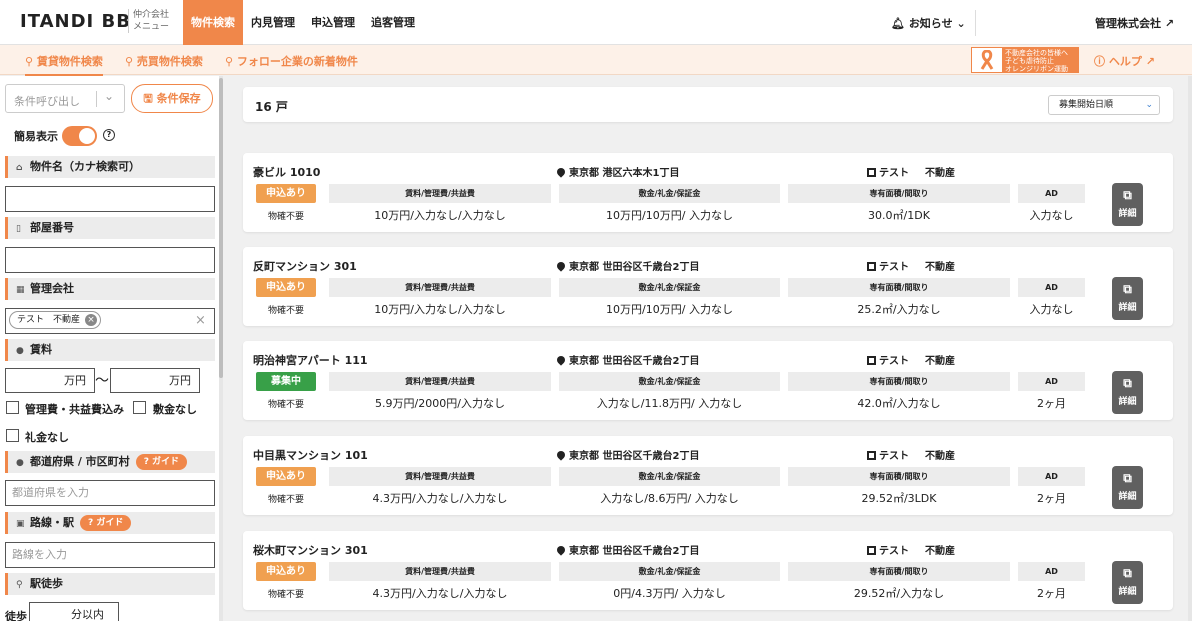 This screenshot has width=1192, height=621. I want to click on rent-min-input: 万円, so click(50, 380).